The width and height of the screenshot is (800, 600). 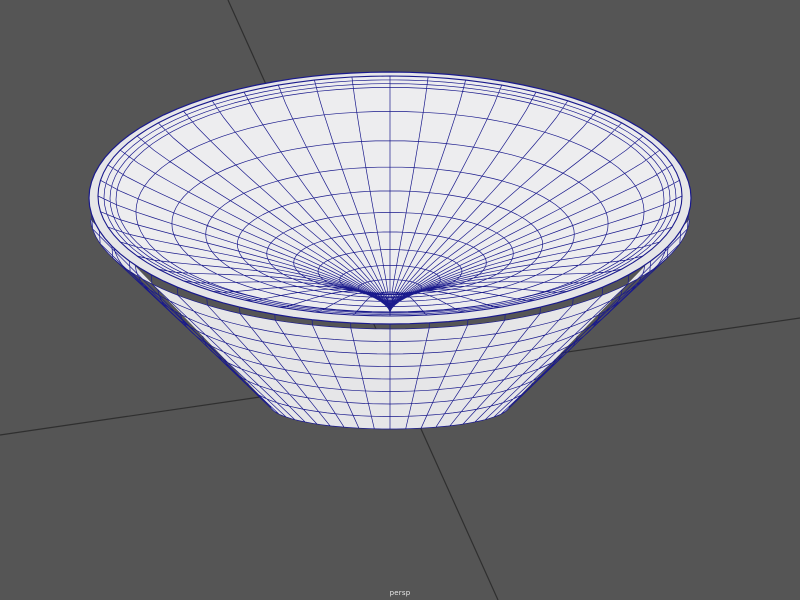 I want to click on camera-name-label: persp, so click(x=400, y=593).